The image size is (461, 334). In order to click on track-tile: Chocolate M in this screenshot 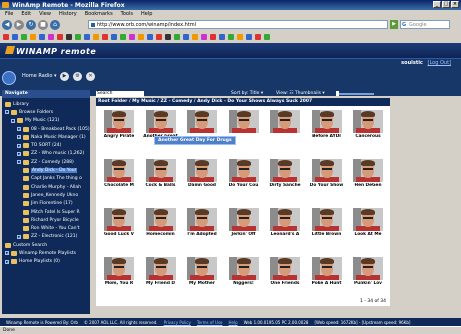, I will do `click(119, 173)`.